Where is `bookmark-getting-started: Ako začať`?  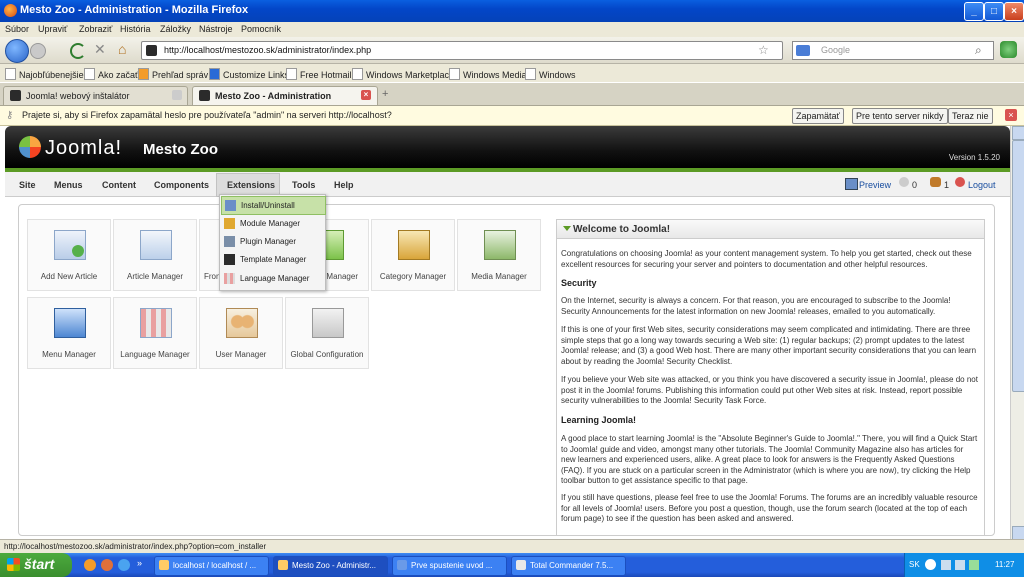
bookmark-getting-started: Ako začať is located at coordinates (111, 74).